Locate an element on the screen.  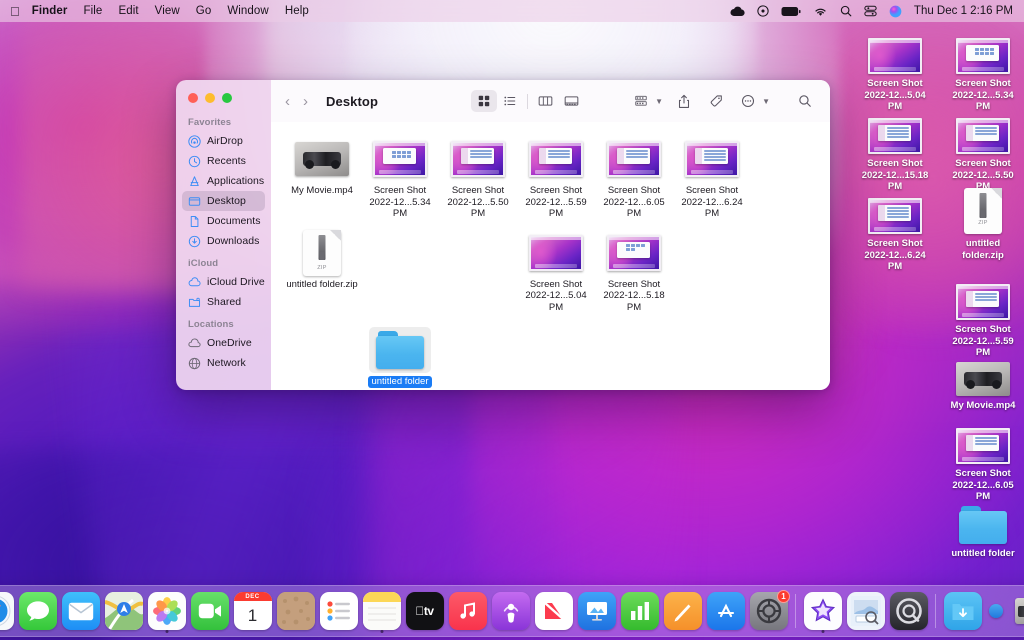
chevron-right-icon: › is located at coordinates (305, 101).